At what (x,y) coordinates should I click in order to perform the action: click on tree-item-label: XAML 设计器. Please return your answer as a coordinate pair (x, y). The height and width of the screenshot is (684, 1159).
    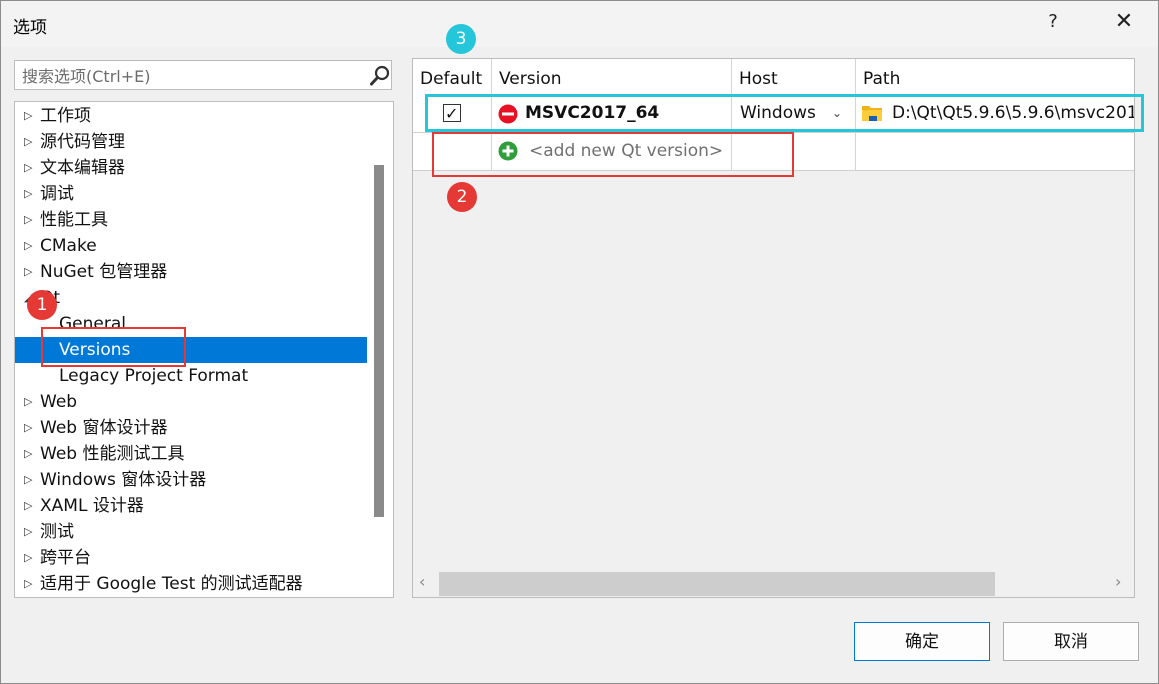
    Looking at the image, I should click on (92, 506).